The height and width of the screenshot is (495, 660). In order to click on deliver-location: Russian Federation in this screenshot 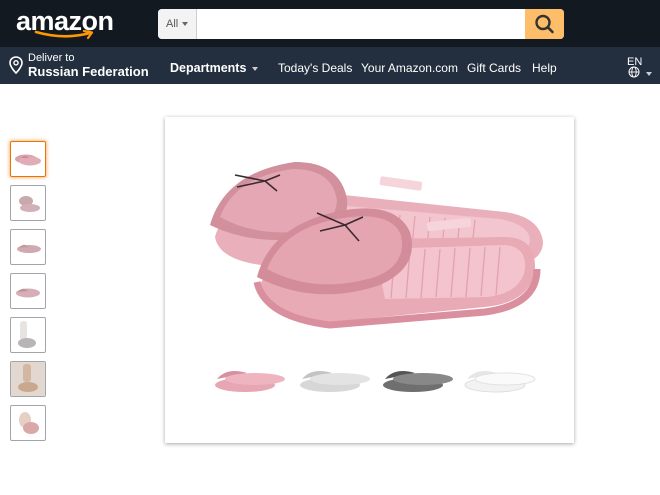, I will do `click(88, 71)`.